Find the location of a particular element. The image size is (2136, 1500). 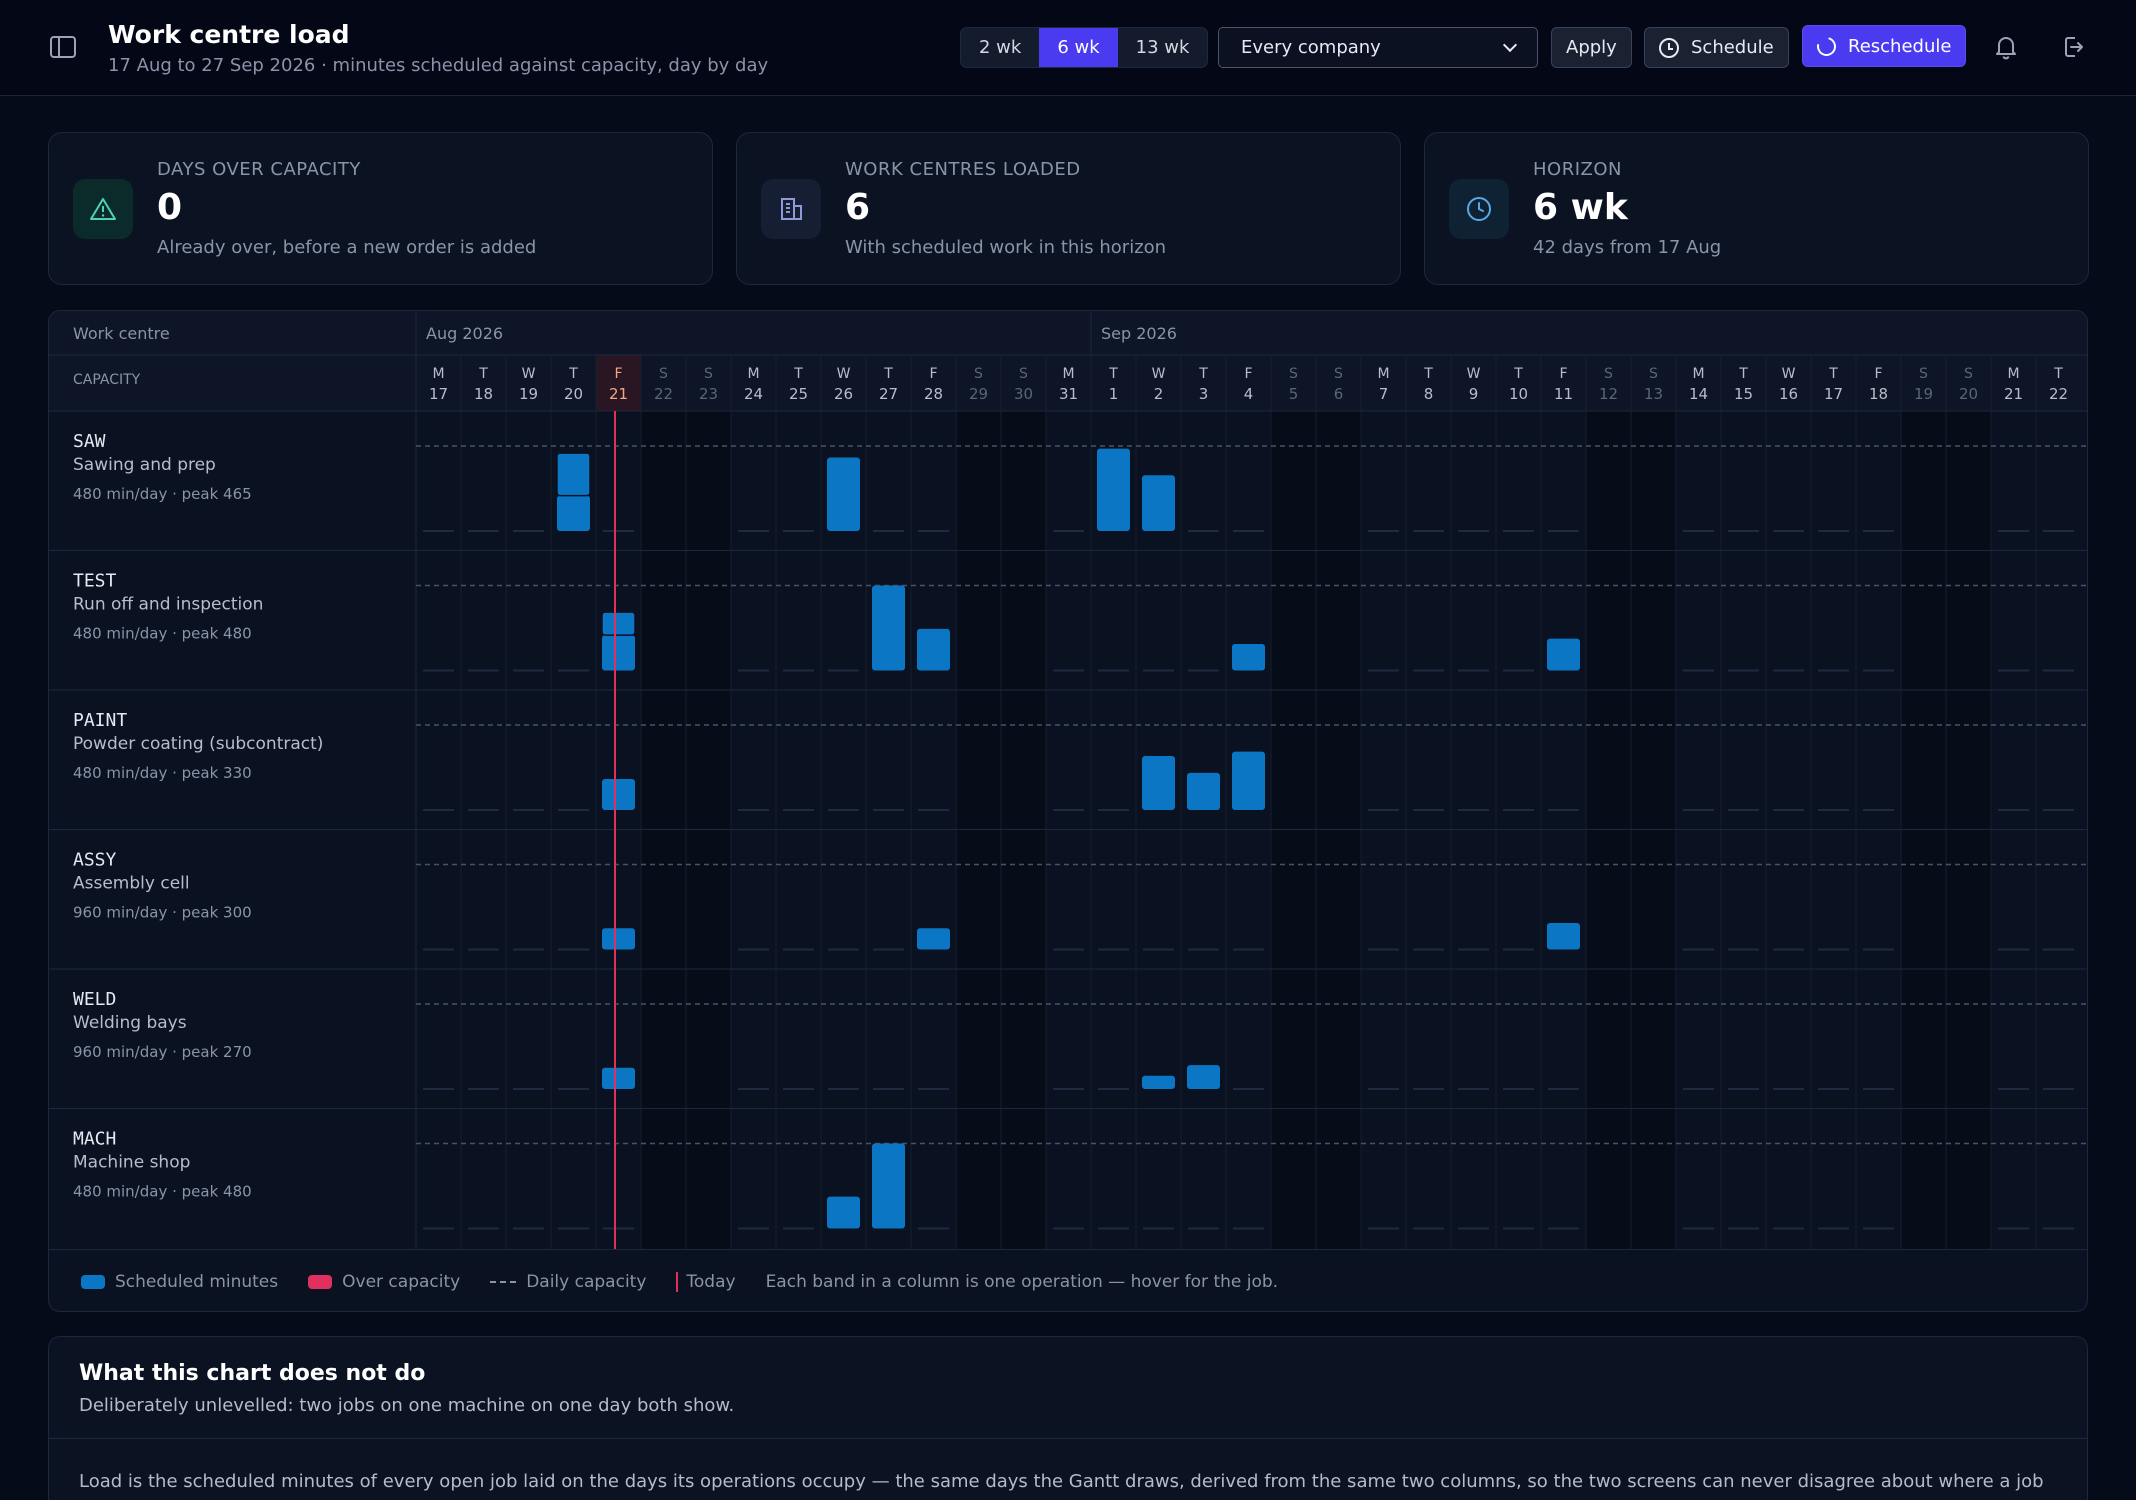

day-number-label: 7 is located at coordinates (1384, 394).